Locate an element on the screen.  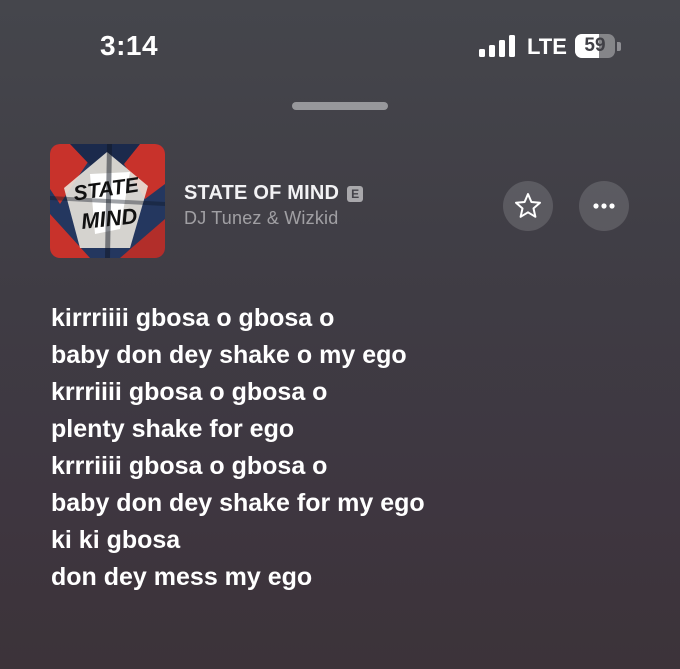
album-artwork: STATE MIND is located at coordinates (107, 201).